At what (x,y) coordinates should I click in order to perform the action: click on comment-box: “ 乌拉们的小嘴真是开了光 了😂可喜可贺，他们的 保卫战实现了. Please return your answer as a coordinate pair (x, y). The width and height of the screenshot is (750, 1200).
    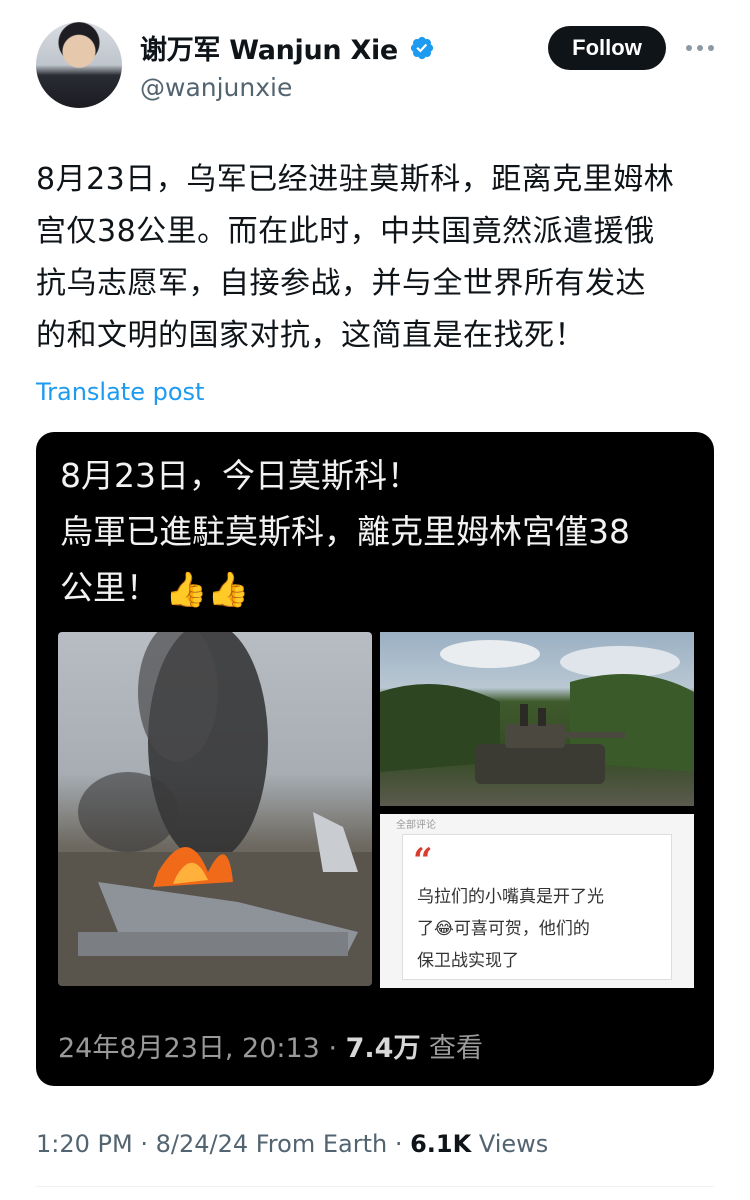
    Looking at the image, I should click on (537, 907).